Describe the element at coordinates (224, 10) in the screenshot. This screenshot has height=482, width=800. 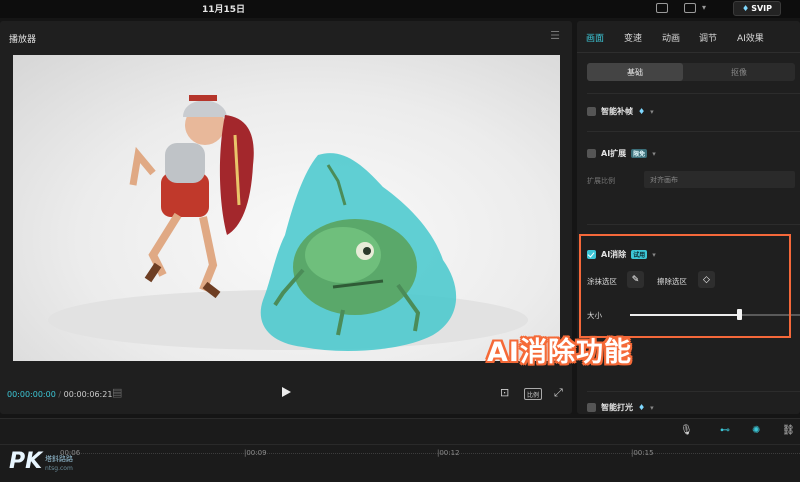
I see `date-label: 11月15日` at that location.